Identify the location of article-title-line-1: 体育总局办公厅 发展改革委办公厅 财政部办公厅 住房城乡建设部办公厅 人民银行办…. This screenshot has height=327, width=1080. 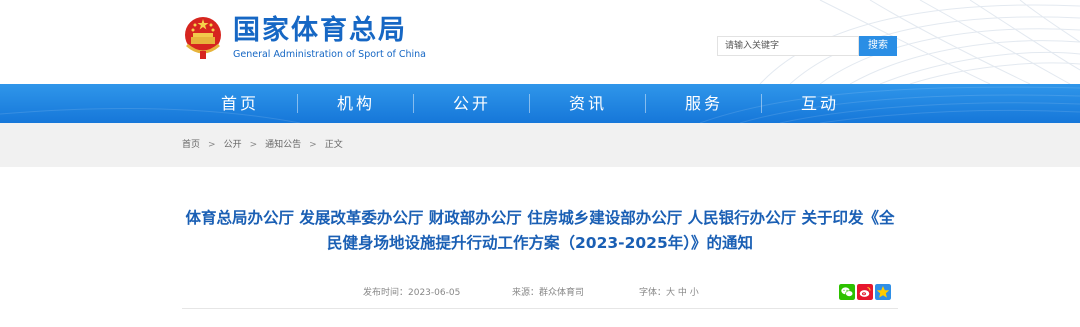
(540, 218).